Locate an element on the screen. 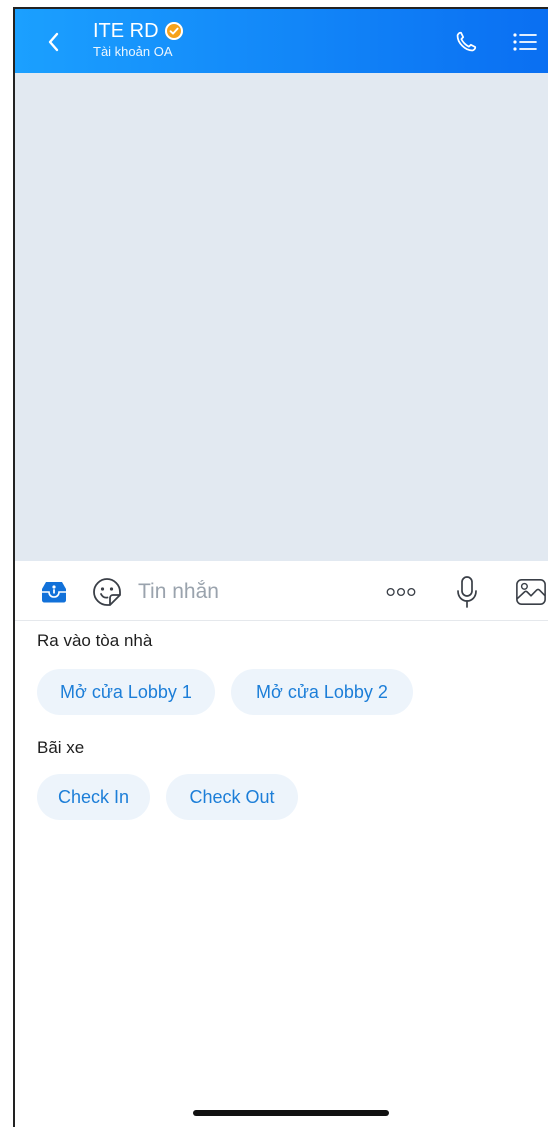 The image size is (548, 1127). account-type-label: Tài khoản OA is located at coordinates (133, 51).